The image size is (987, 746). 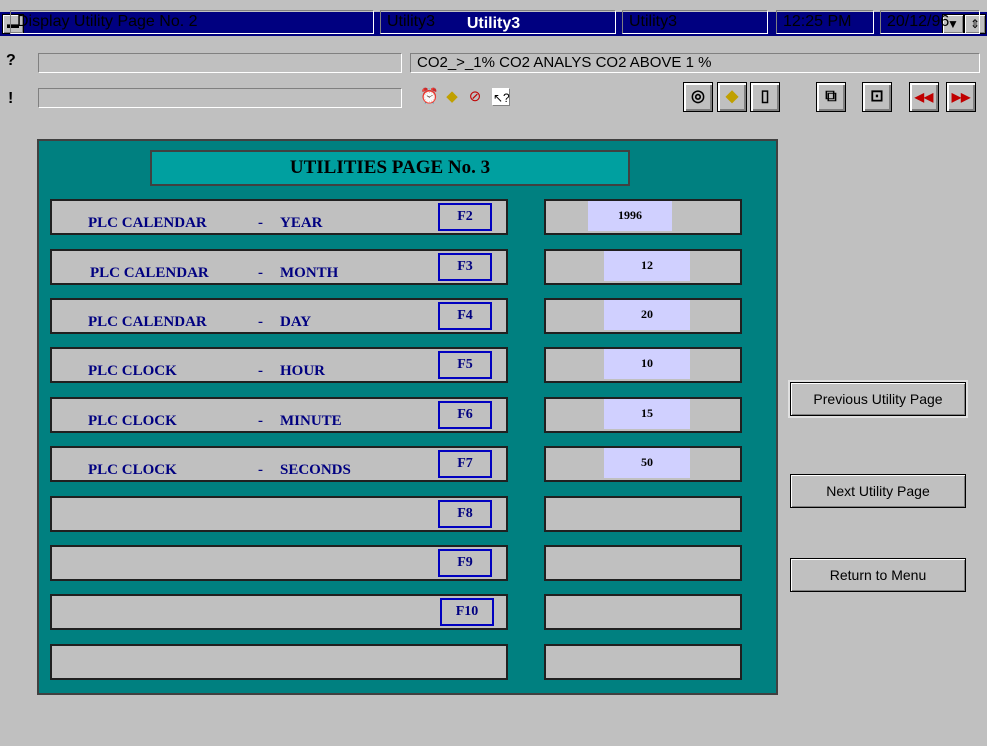 What do you see at coordinates (630, 216) in the screenshot?
I see `row-value: 1996` at bounding box center [630, 216].